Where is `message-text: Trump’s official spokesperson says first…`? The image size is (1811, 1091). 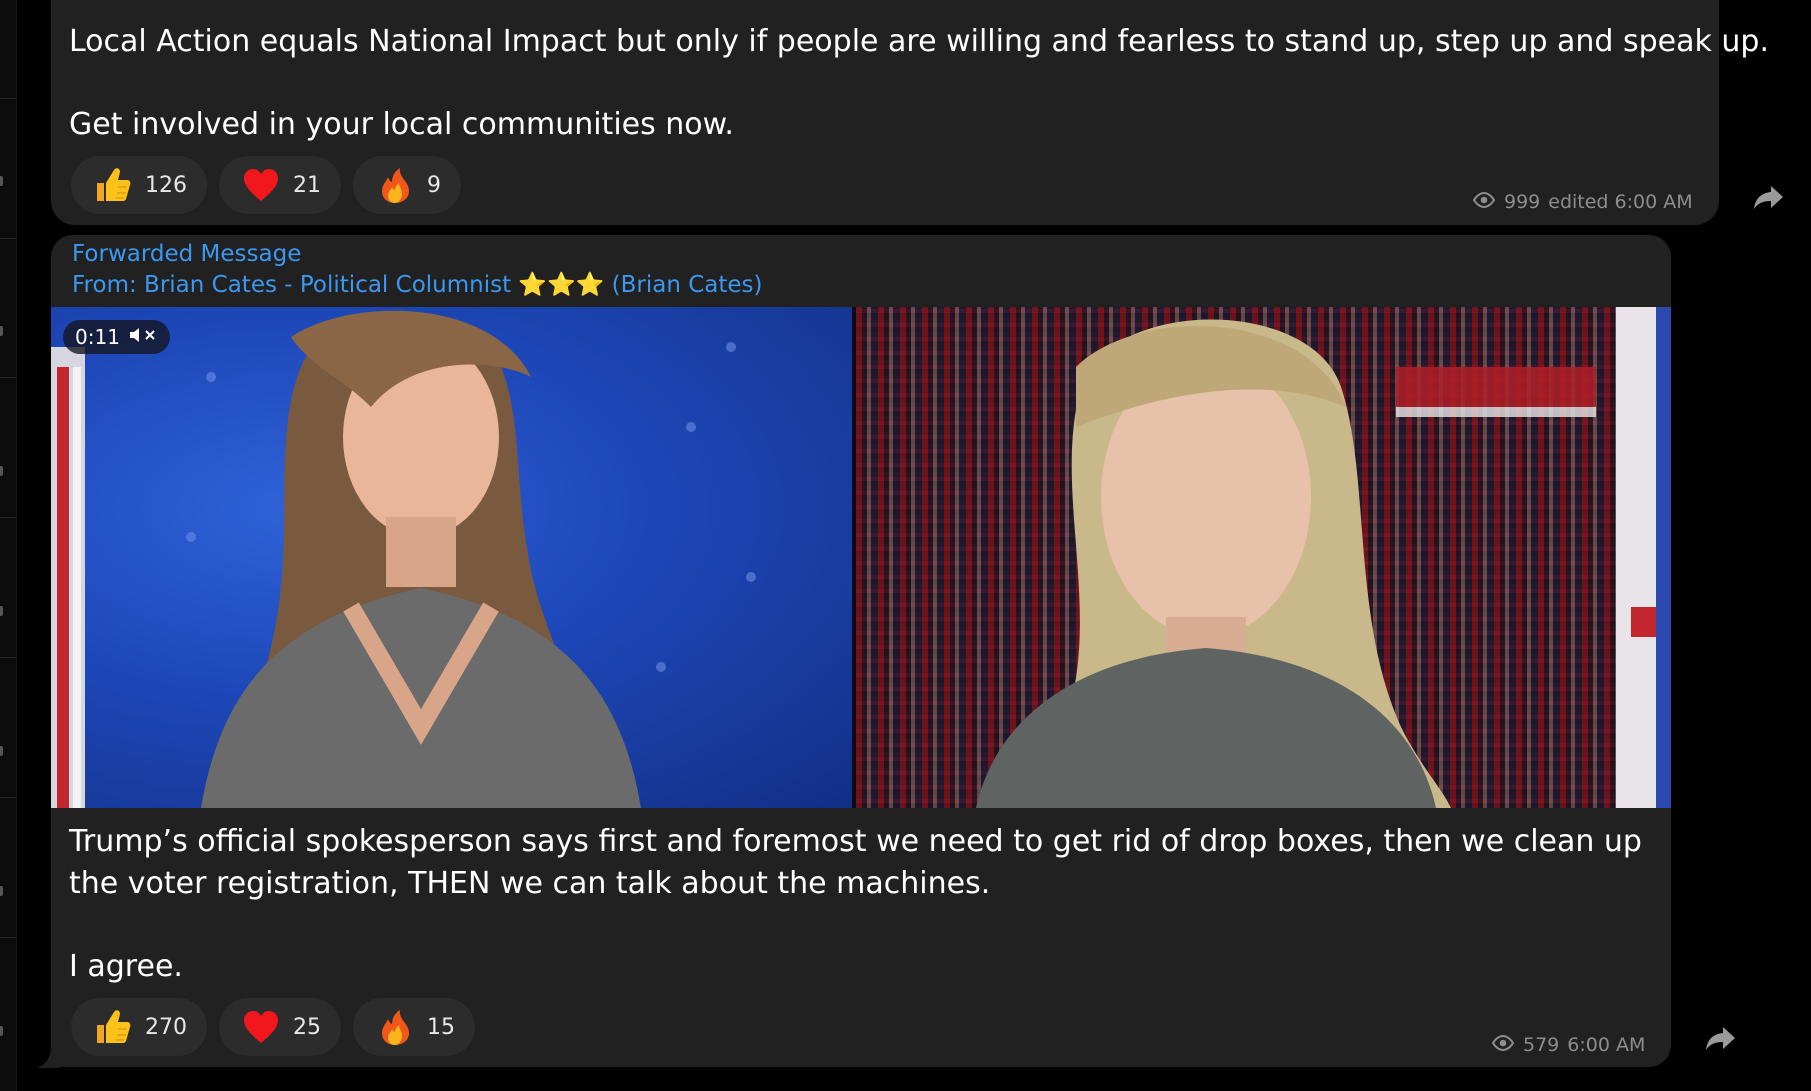
message-text: Trump’s official spokesperson says first… is located at coordinates (855, 841).